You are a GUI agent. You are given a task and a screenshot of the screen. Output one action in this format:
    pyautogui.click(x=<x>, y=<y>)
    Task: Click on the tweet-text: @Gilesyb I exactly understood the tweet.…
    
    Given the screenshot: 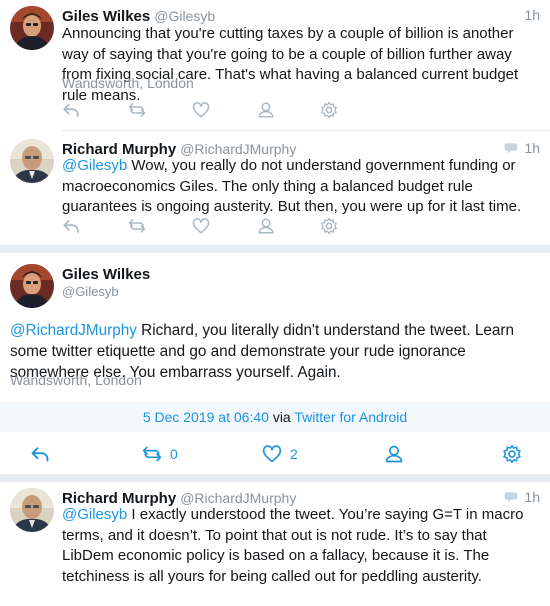 What is the action you would take?
    pyautogui.click(x=302, y=546)
    